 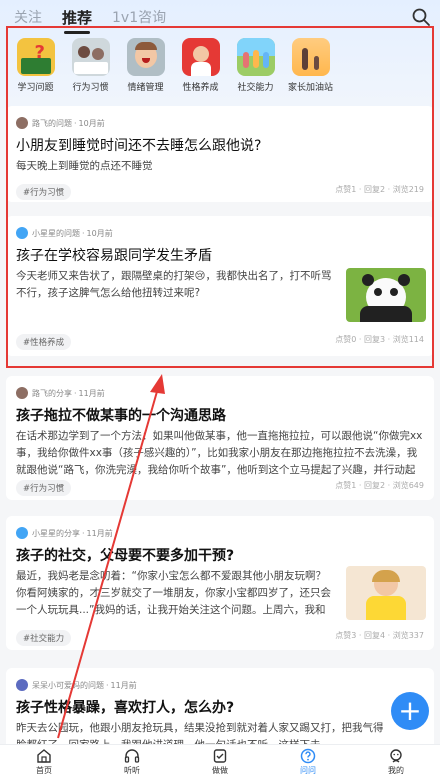 What do you see at coordinates (132, 770) in the screenshot?
I see `nav-label: 听听` at bounding box center [132, 770].